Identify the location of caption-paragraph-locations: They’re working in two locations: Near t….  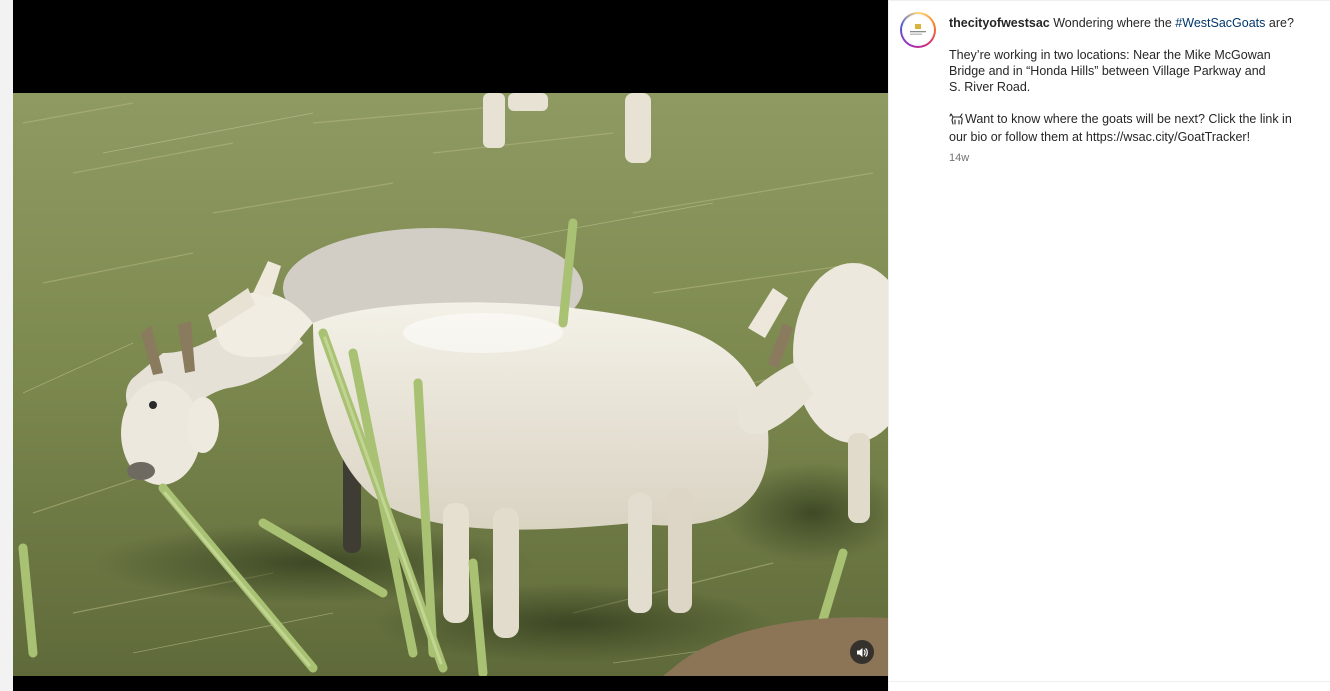
(1129, 71).